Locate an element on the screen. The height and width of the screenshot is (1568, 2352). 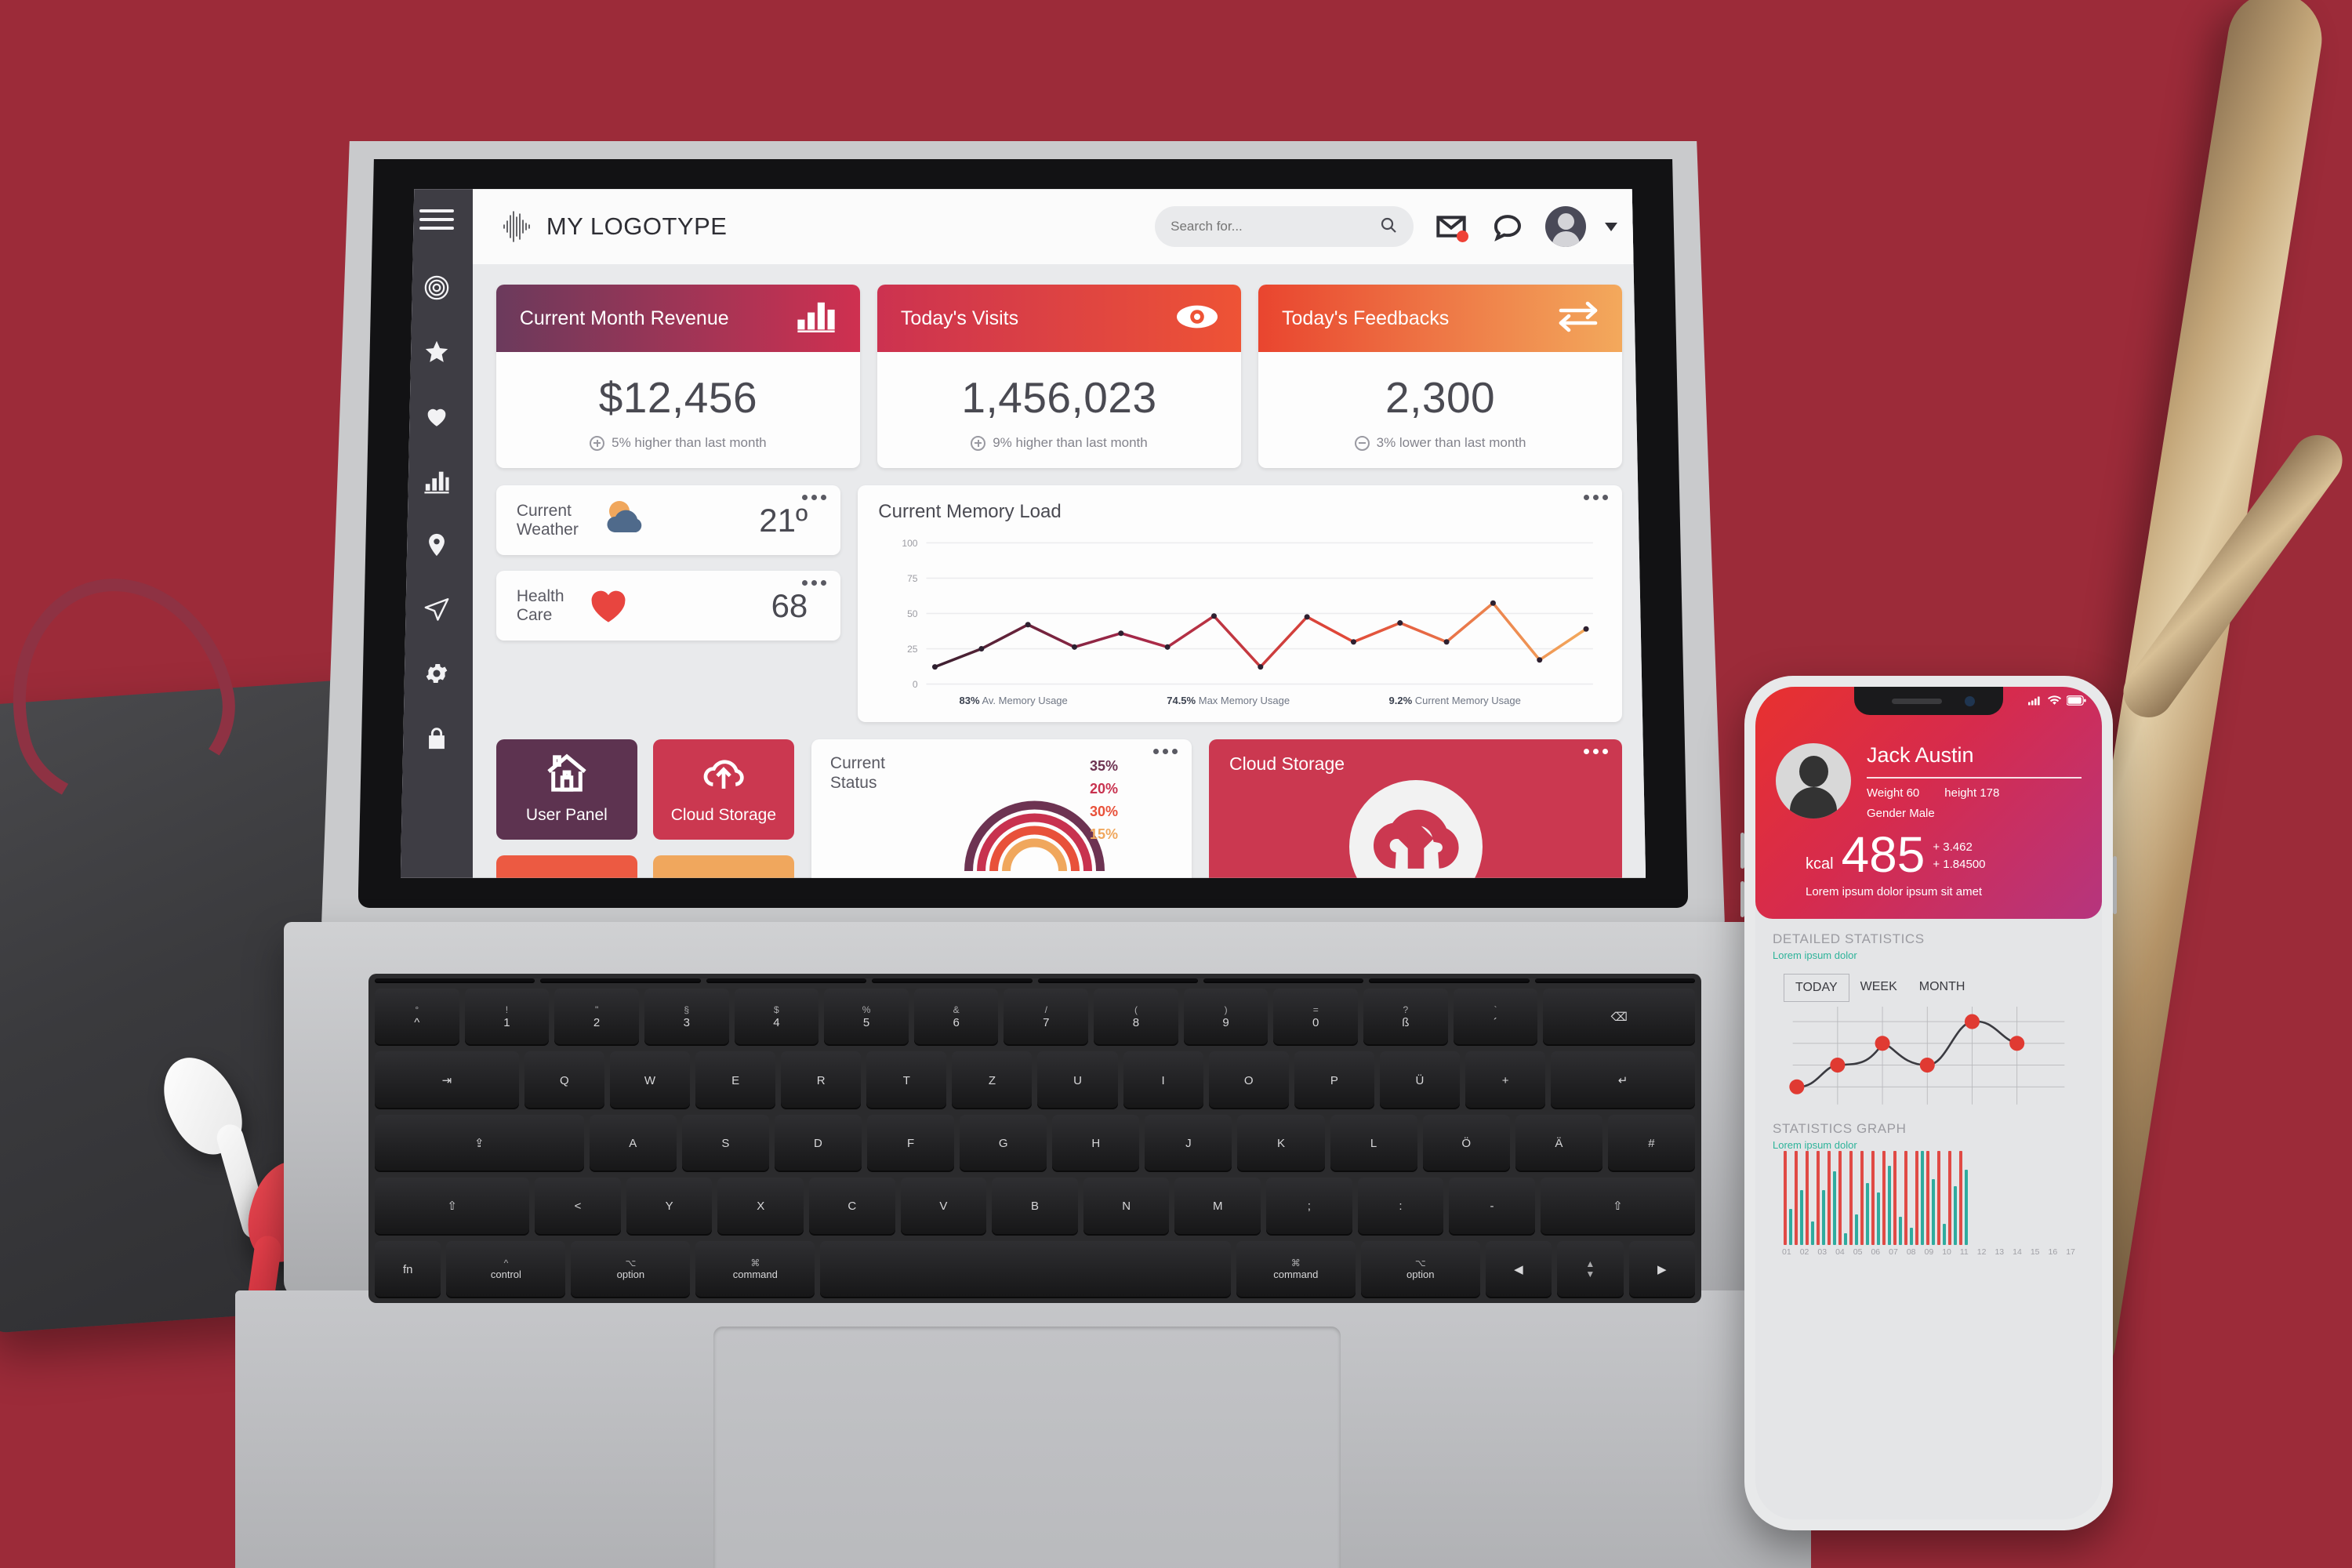
key: J is located at coordinates (1188, 1143).